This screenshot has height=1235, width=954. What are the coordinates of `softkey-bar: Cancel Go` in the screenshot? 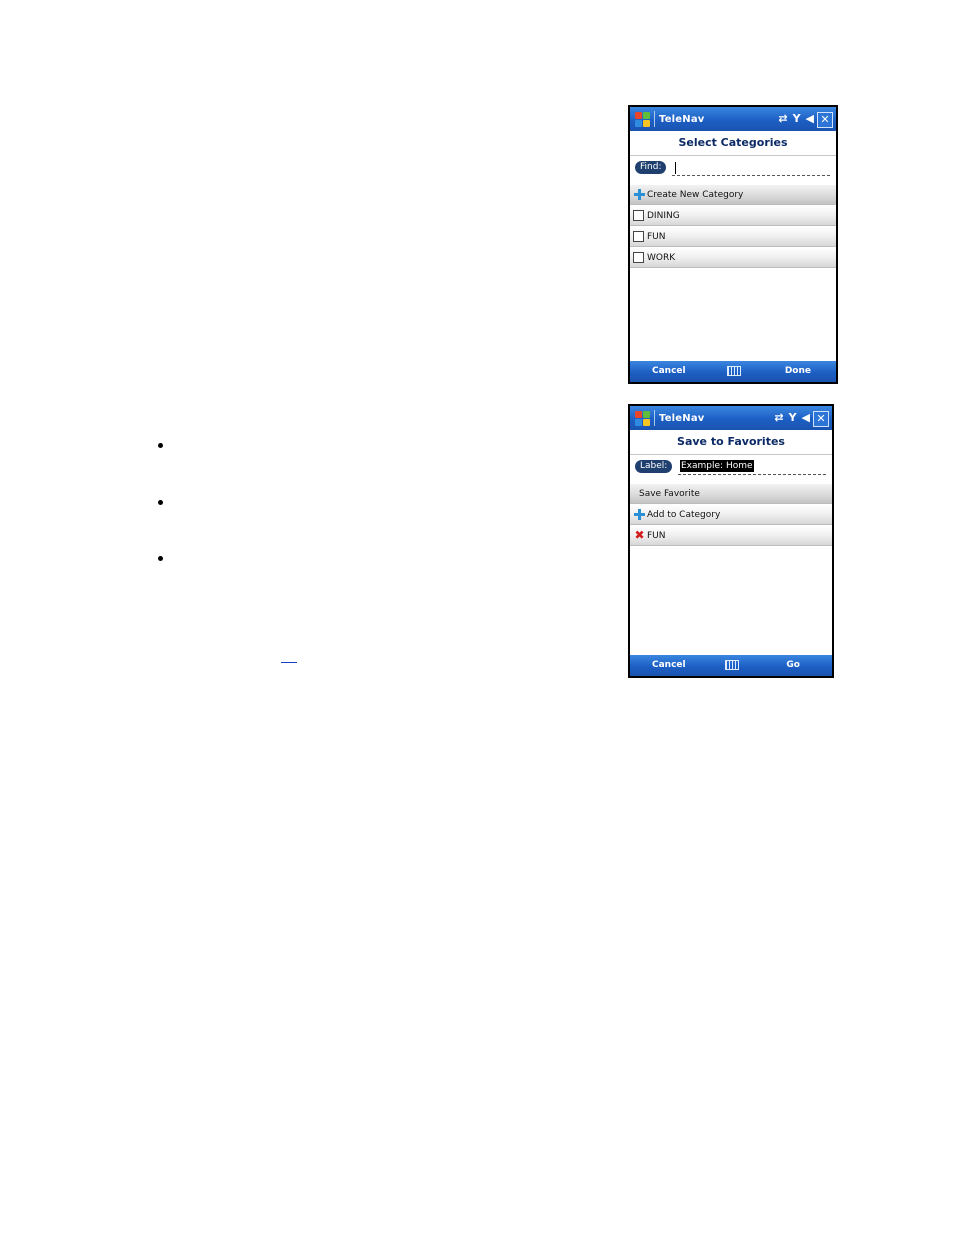 It's located at (731, 665).